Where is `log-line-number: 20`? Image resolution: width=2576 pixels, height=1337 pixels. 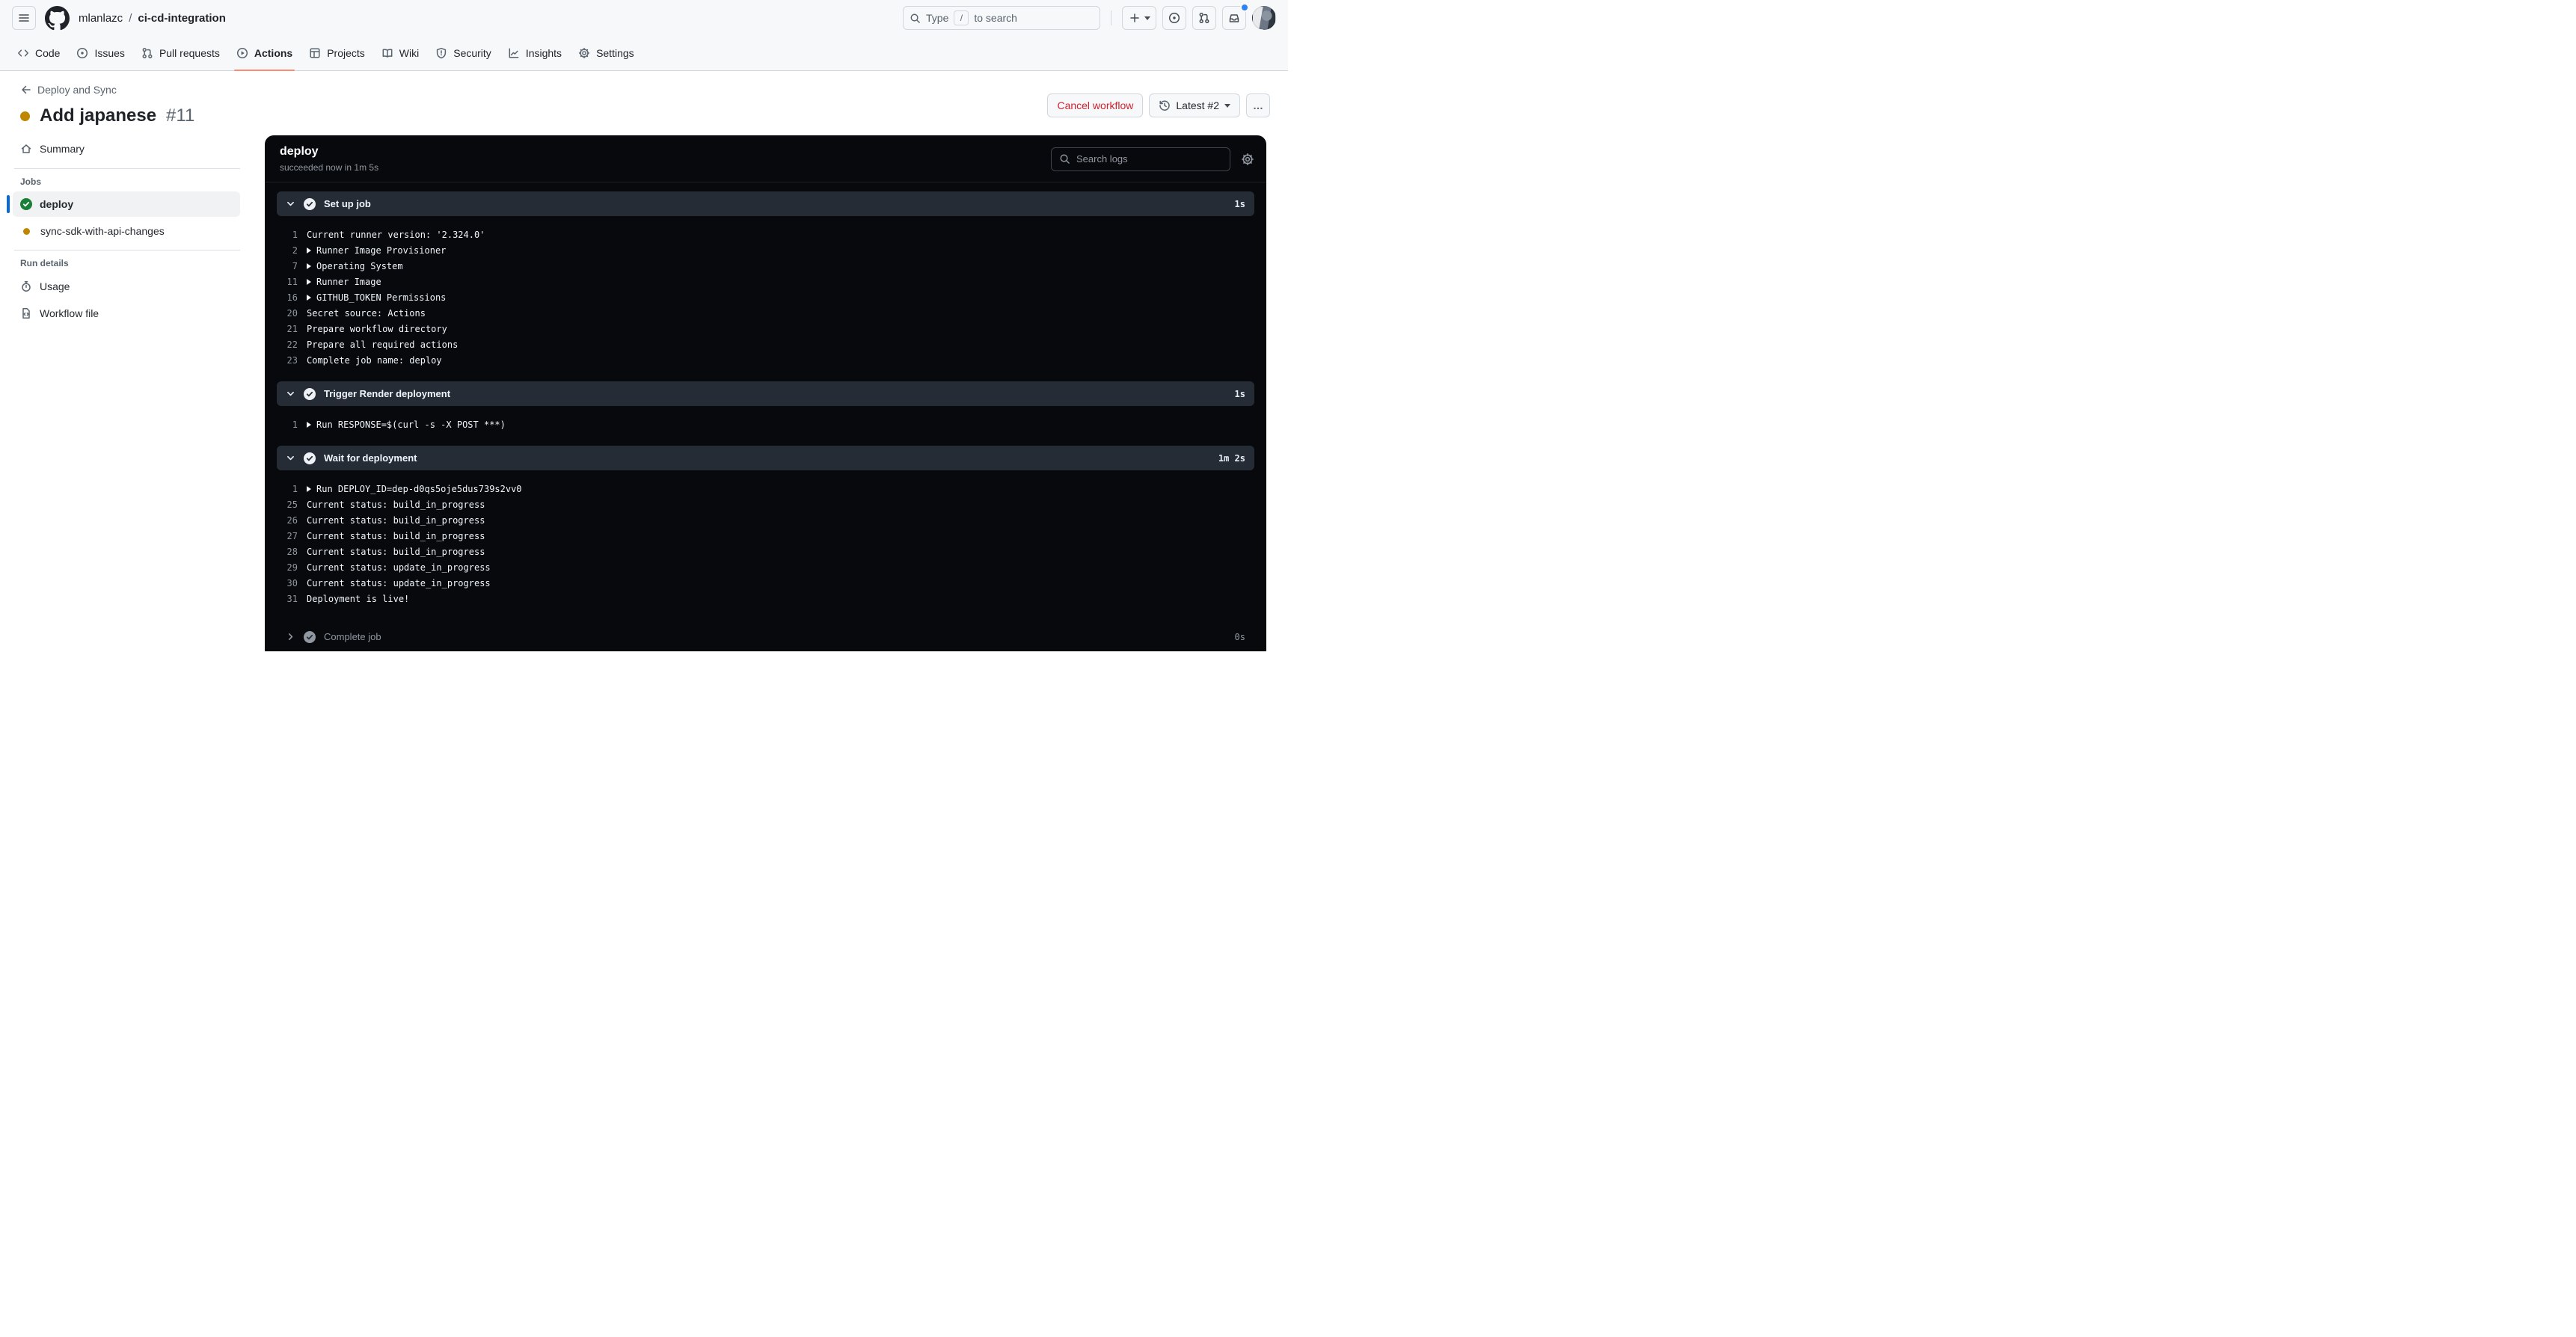 log-line-number: 20 is located at coordinates (292, 313).